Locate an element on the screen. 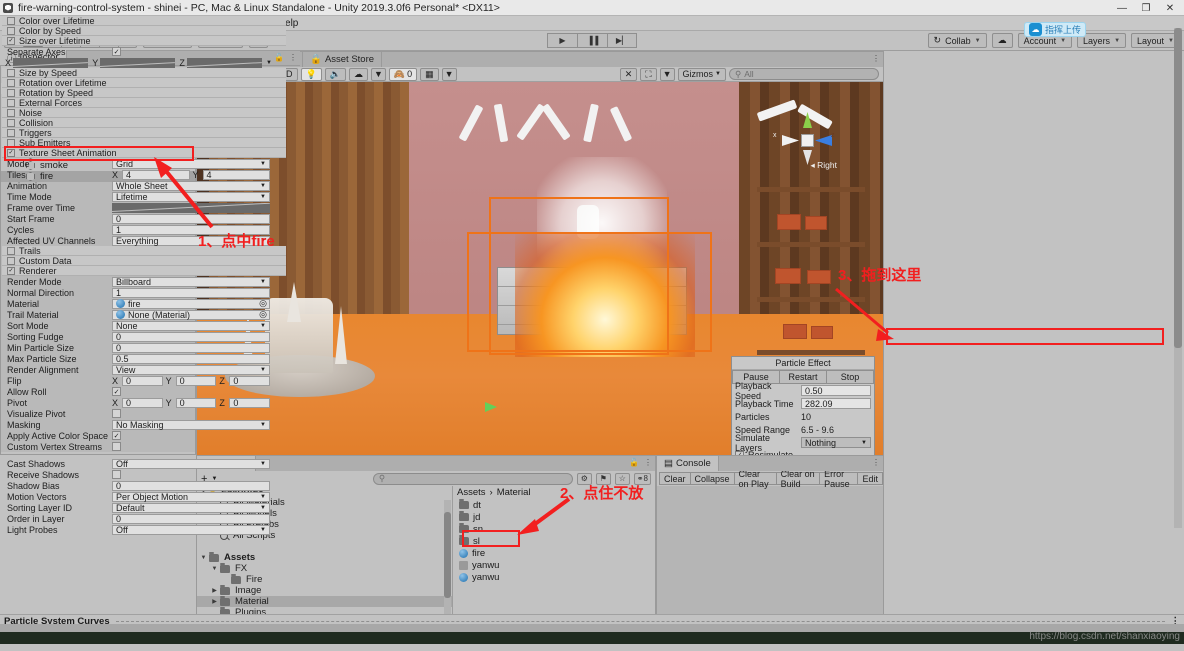 This screenshot has height=651, width=1184. property-dropdown: Billboard▼ is located at coordinates (191, 282).